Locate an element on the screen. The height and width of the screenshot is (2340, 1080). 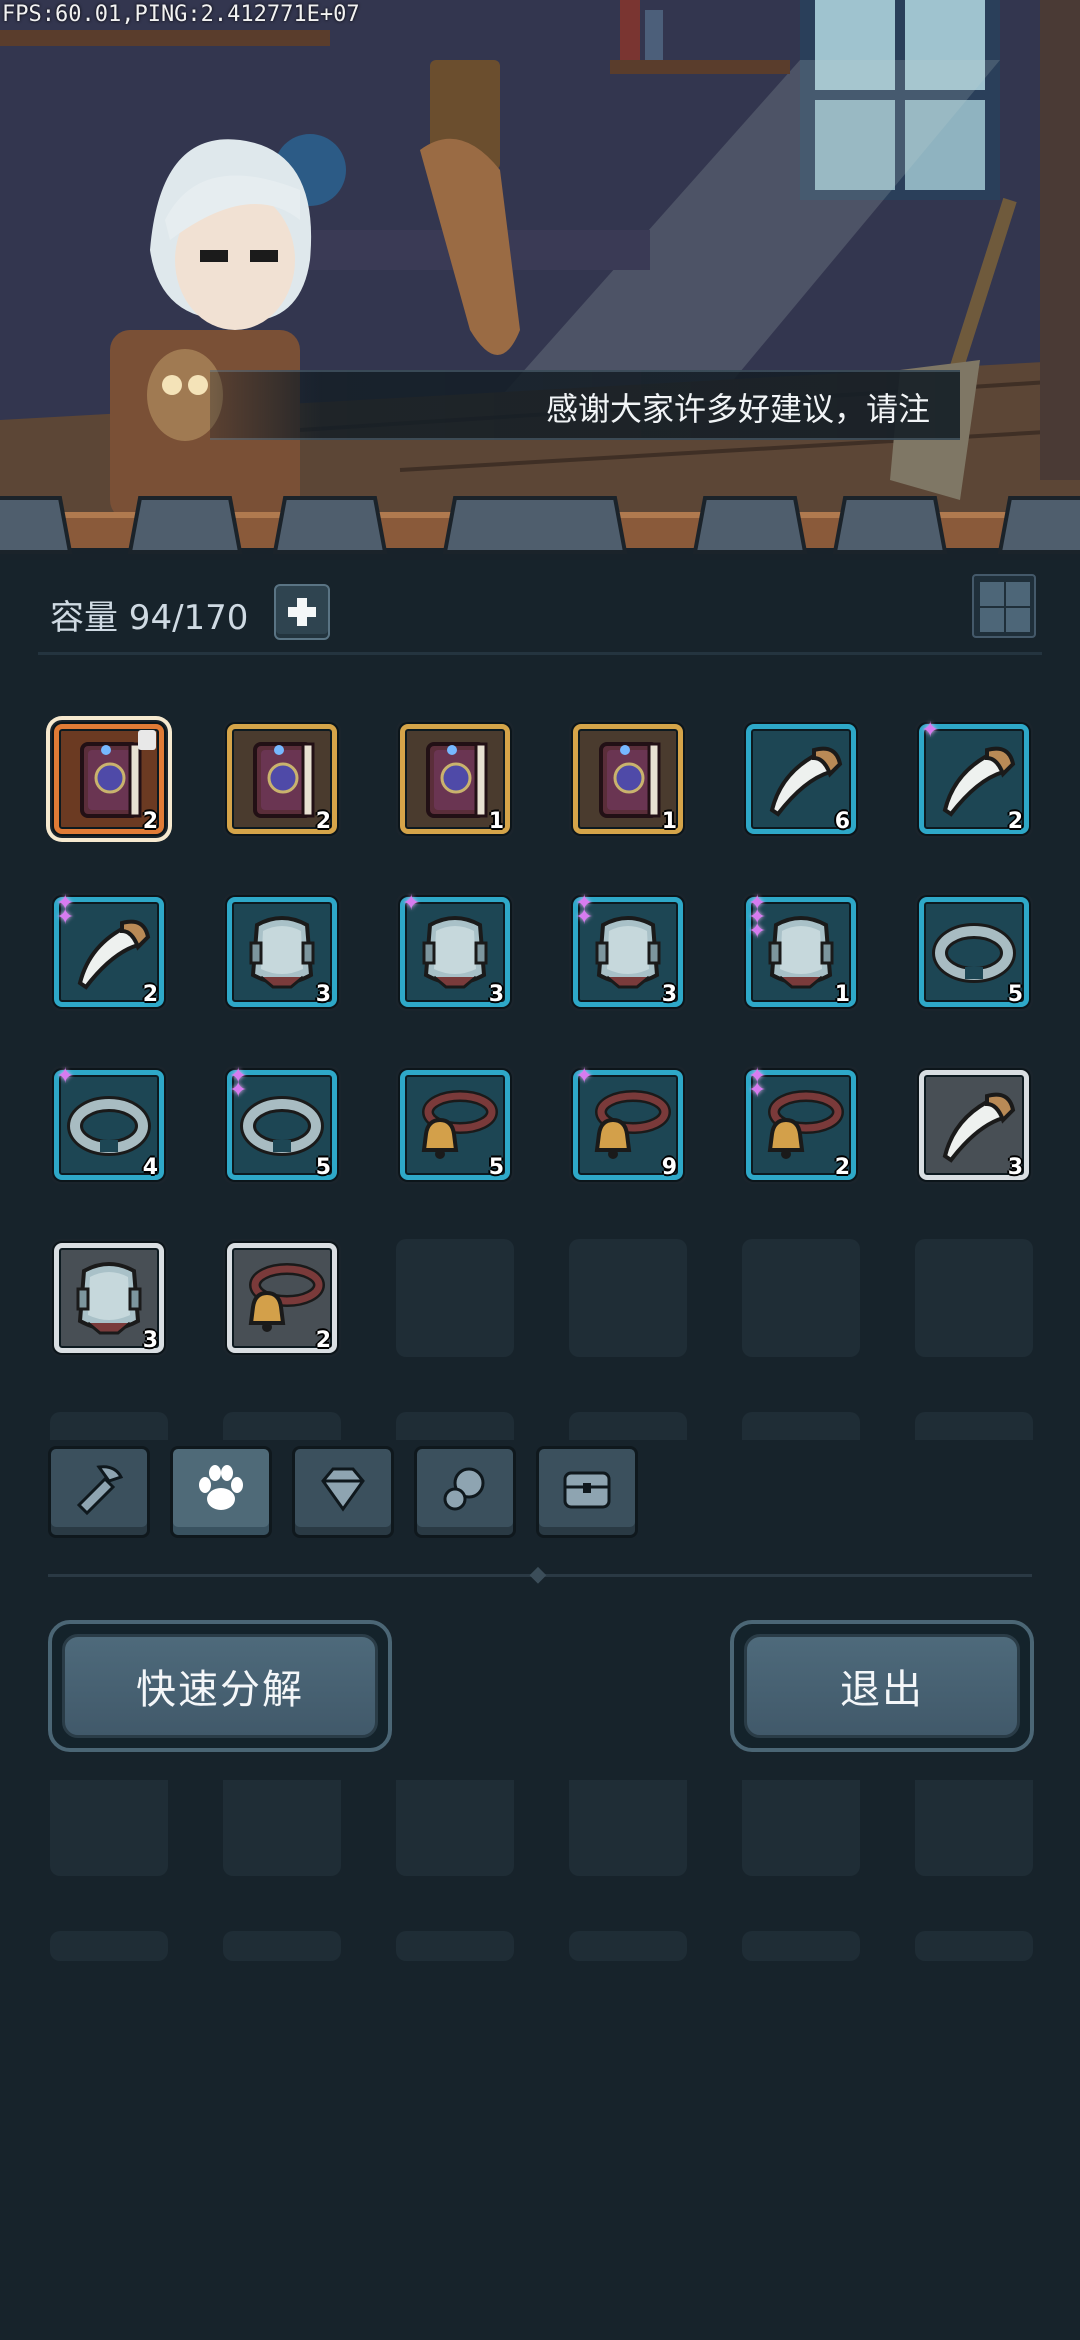
inventory-slot: ✦ ✦ 3 is located at coordinates (628, 952).